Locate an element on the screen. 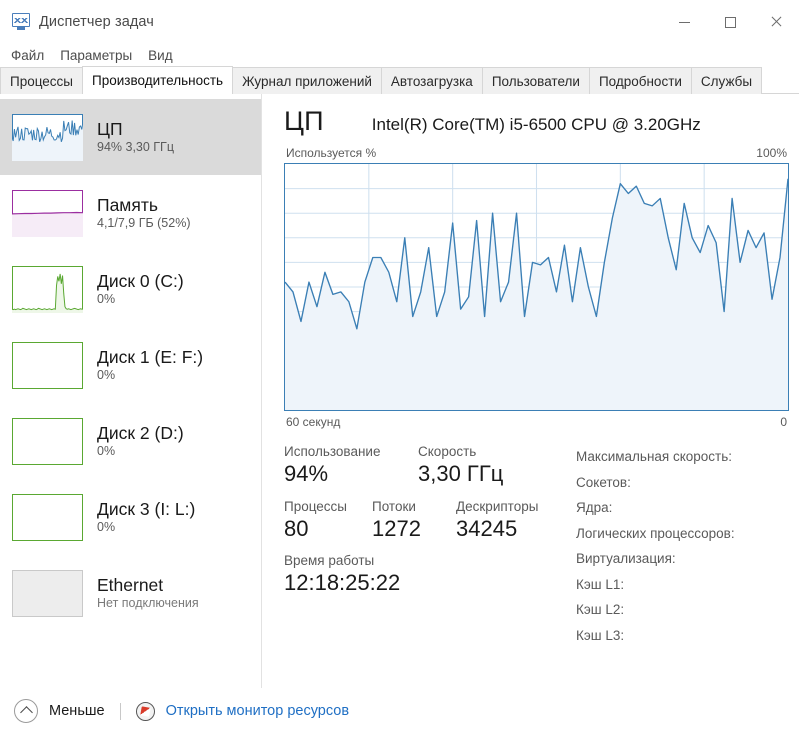  processes-value: 80 is located at coordinates (296, 528).